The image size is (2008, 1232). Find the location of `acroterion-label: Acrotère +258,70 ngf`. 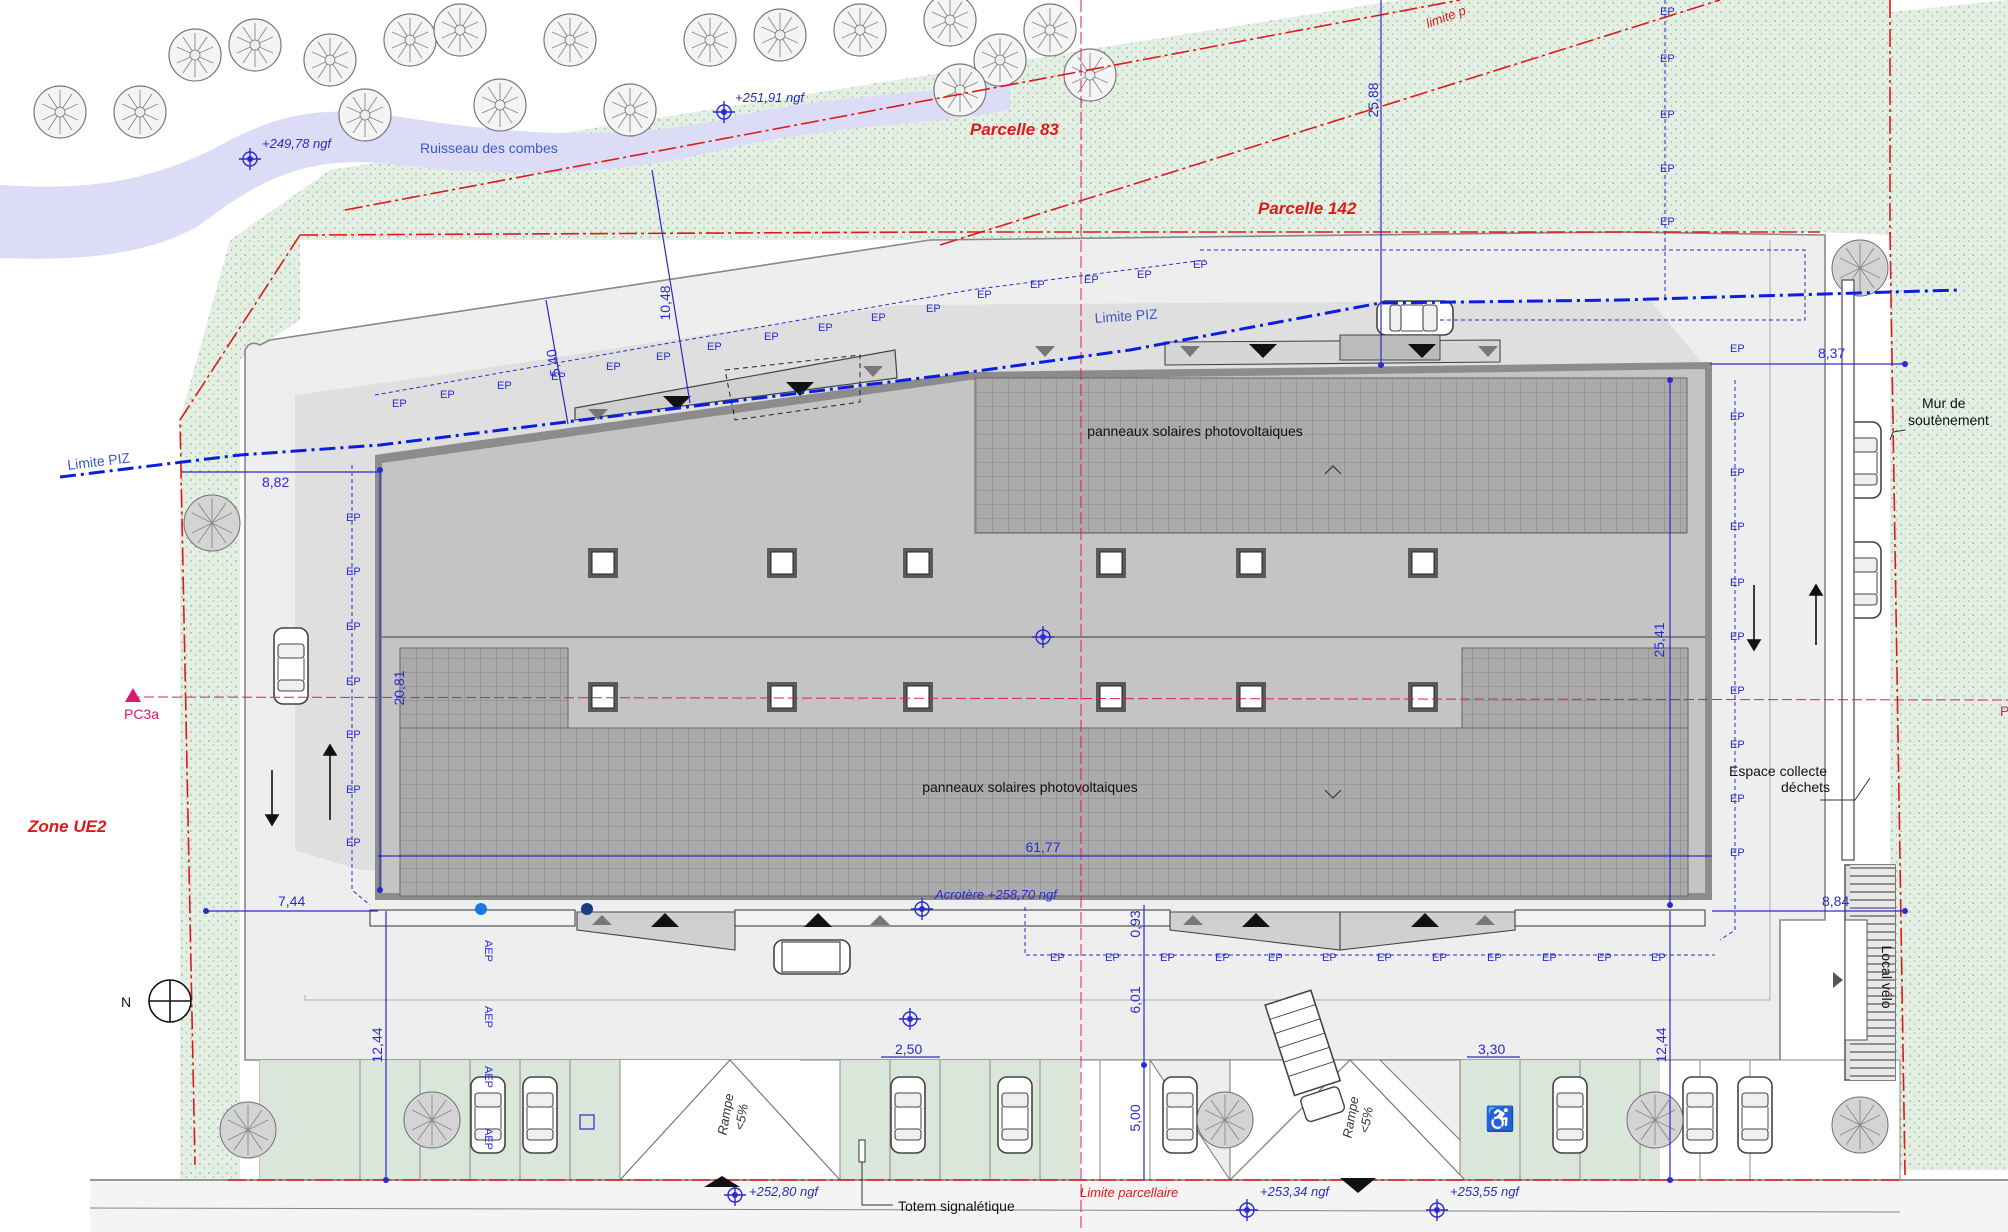

acroterion-label: Acrotère +258,70 ngf is located at coordinates (996, 894).